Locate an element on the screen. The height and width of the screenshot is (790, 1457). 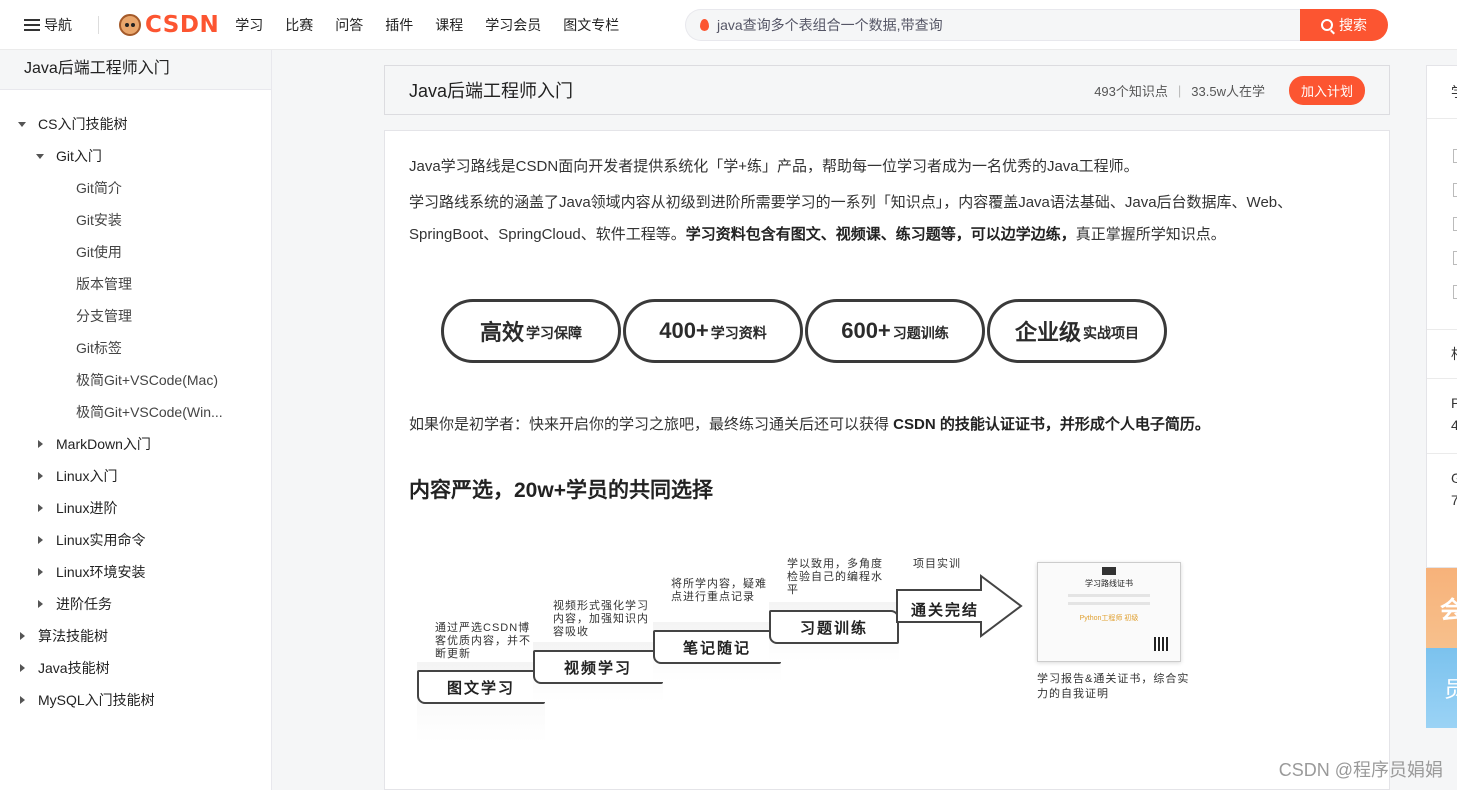
watermark: CSDN @程序员娟娟 is located at coordinates (1360, 770).